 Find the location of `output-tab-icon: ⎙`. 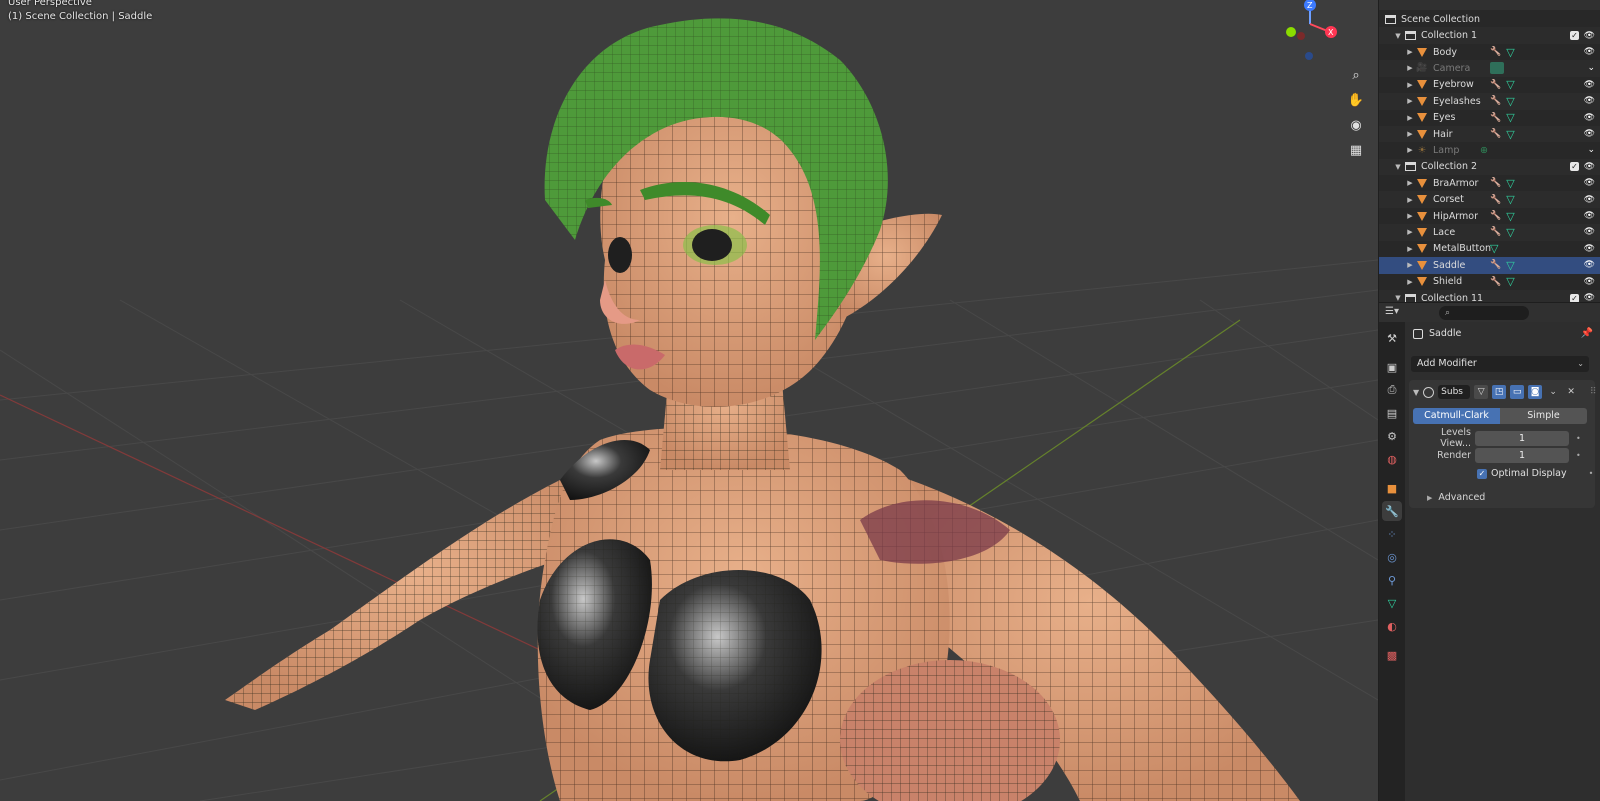

output-tab-icon: ⎙ is located at coordinates (1392, 390).